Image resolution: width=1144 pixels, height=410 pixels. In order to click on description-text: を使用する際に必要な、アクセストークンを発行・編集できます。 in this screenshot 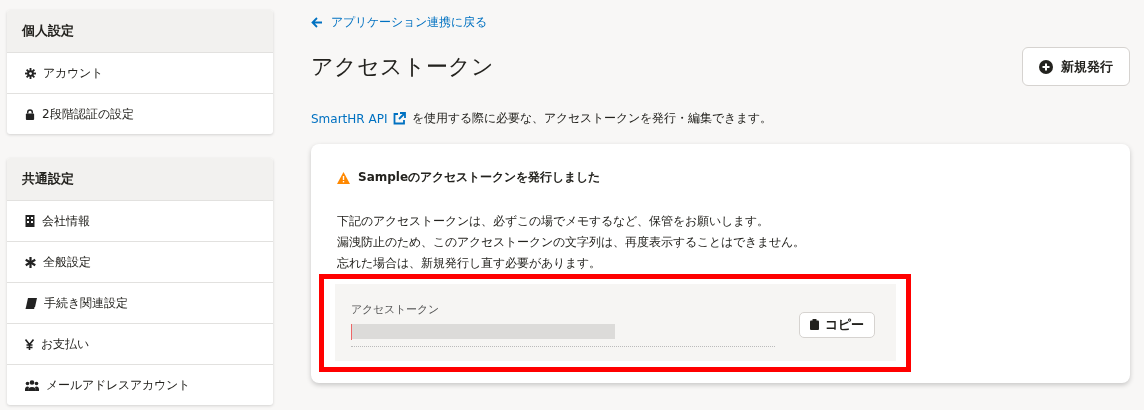, I will do `click(592, 118)`.